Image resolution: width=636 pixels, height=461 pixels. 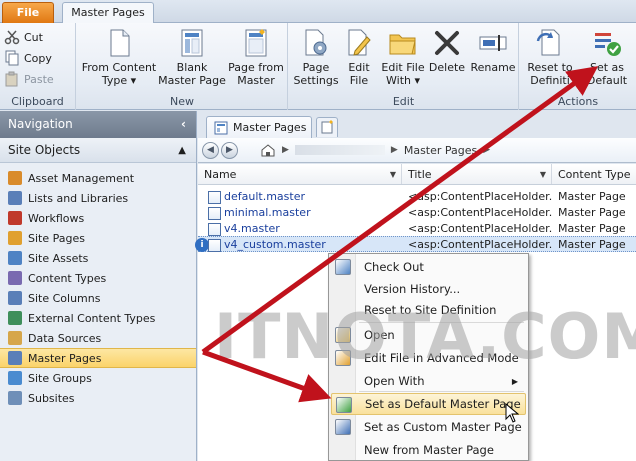 I want to click on set-as-default-button: Set as Default, so click(x=607, y=60).